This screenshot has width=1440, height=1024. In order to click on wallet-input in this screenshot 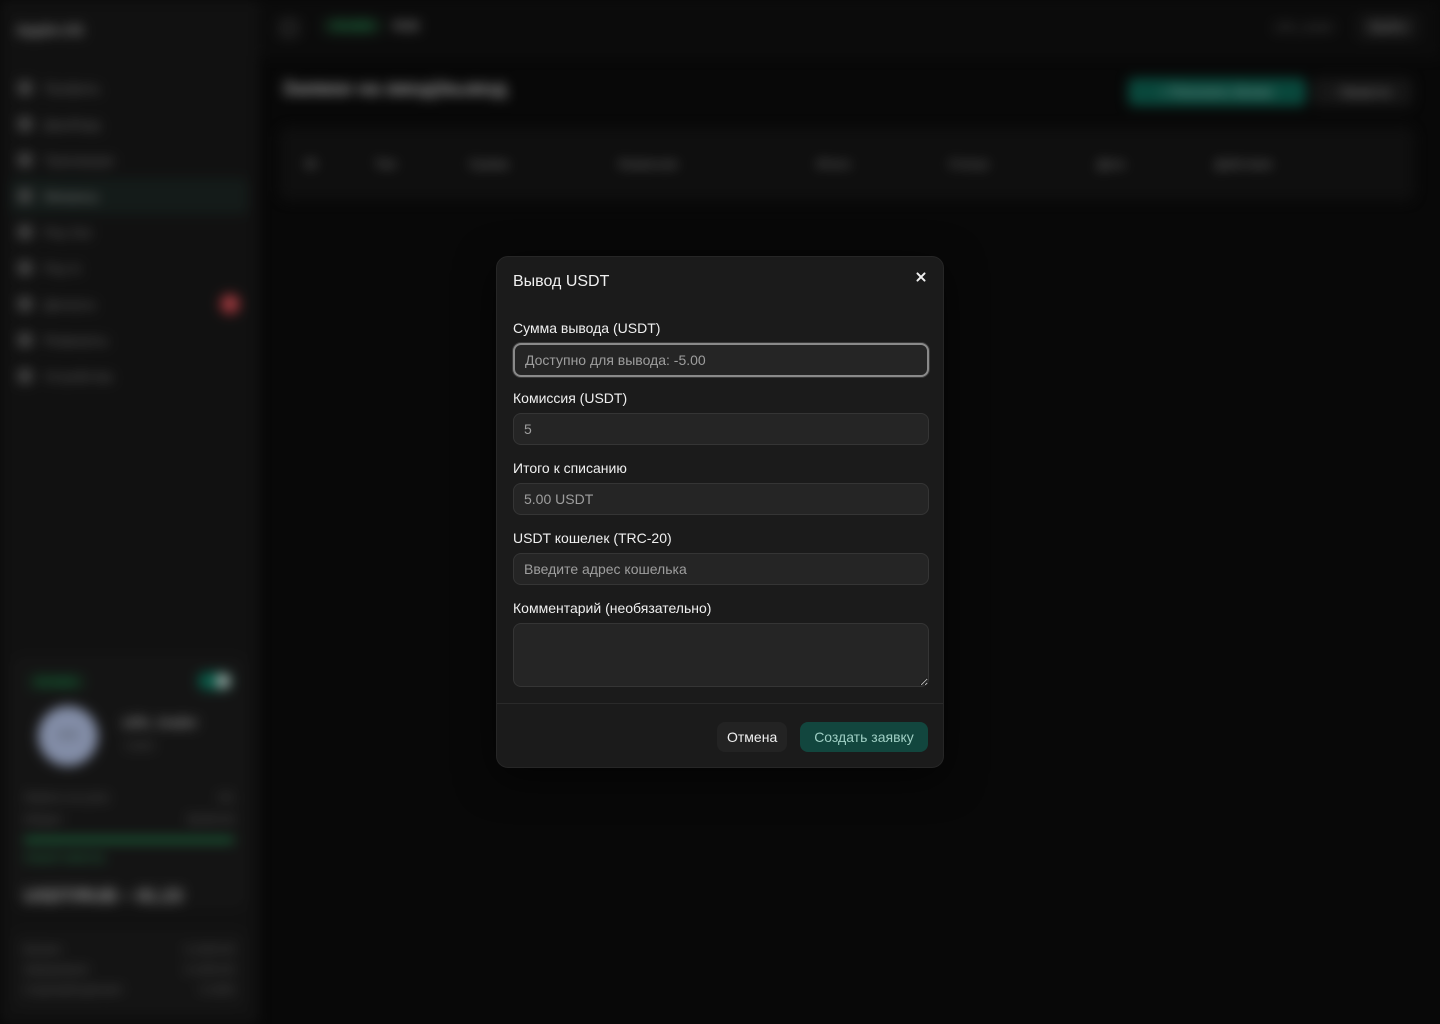, I will do `click(721, 569)`.